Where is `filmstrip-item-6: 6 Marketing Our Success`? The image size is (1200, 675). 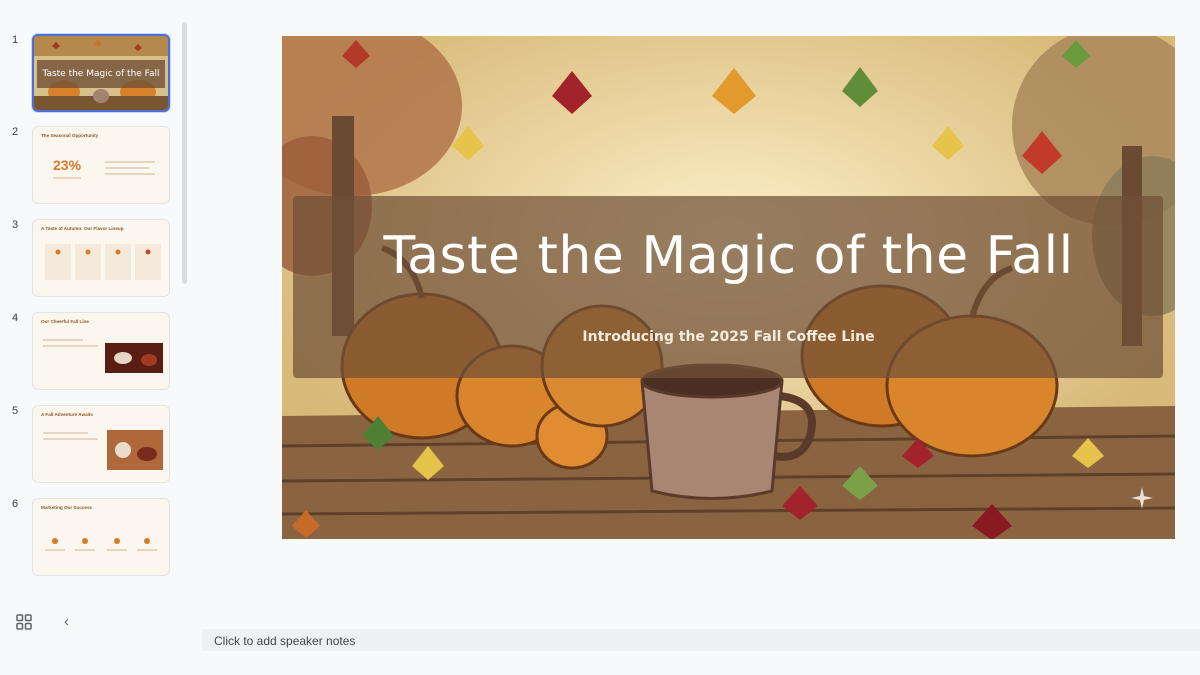 filmstrip-item-6: 6 Marketing Our Success is located at coordinates (90, 539).